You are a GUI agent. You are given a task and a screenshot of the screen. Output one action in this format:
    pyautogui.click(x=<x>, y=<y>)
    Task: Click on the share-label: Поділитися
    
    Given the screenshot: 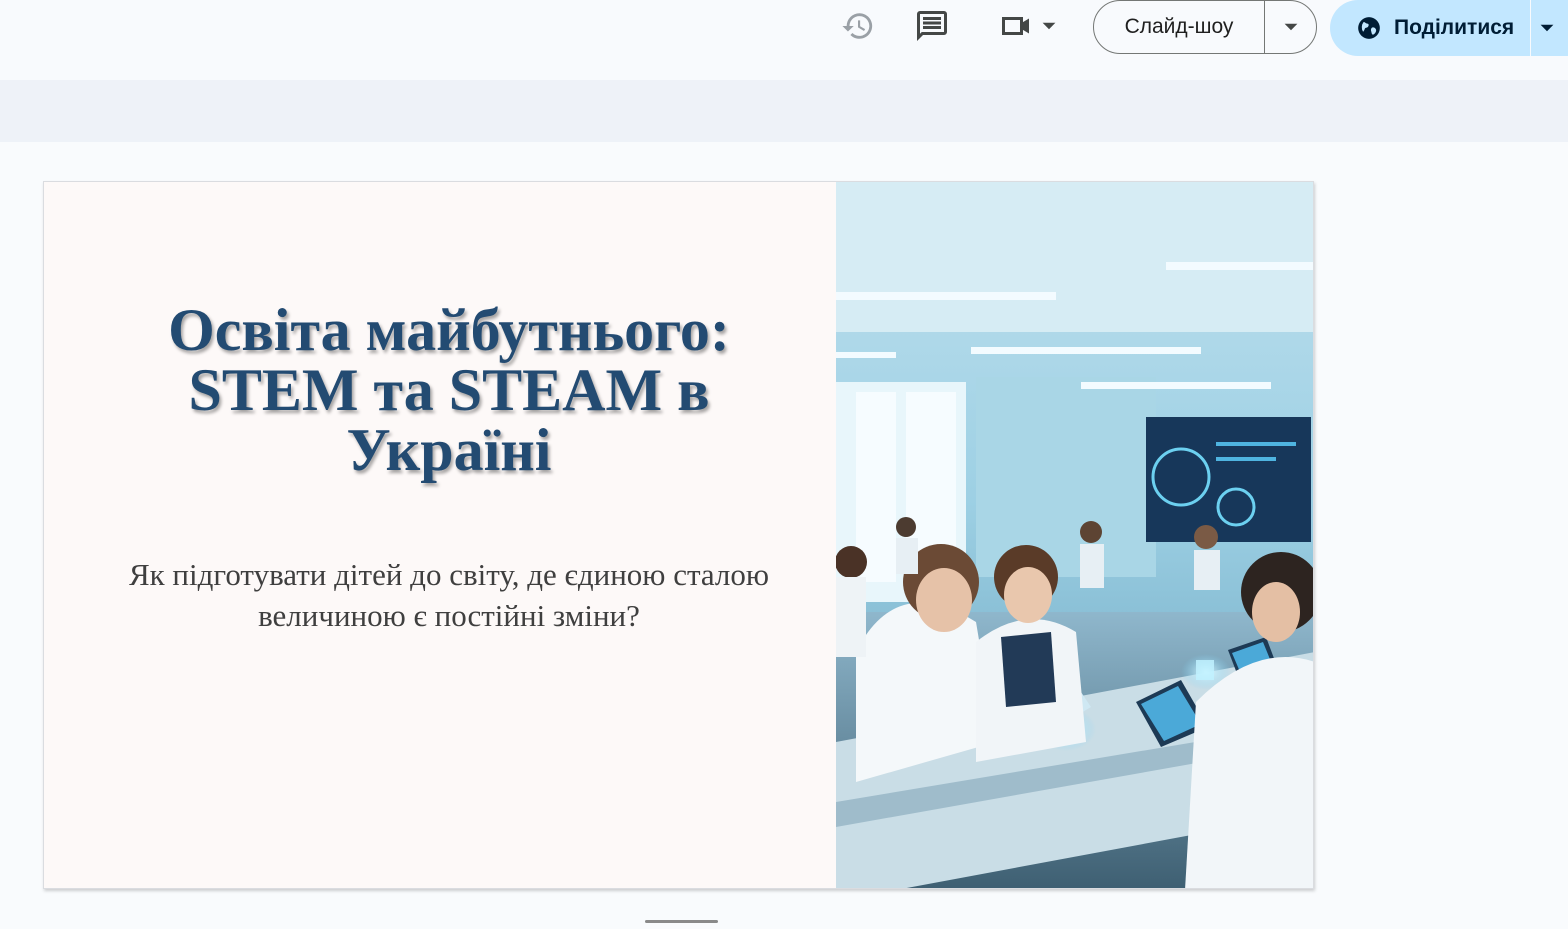 What is the action you would take?
    pyautogui.click(x=1454, y=27)
    